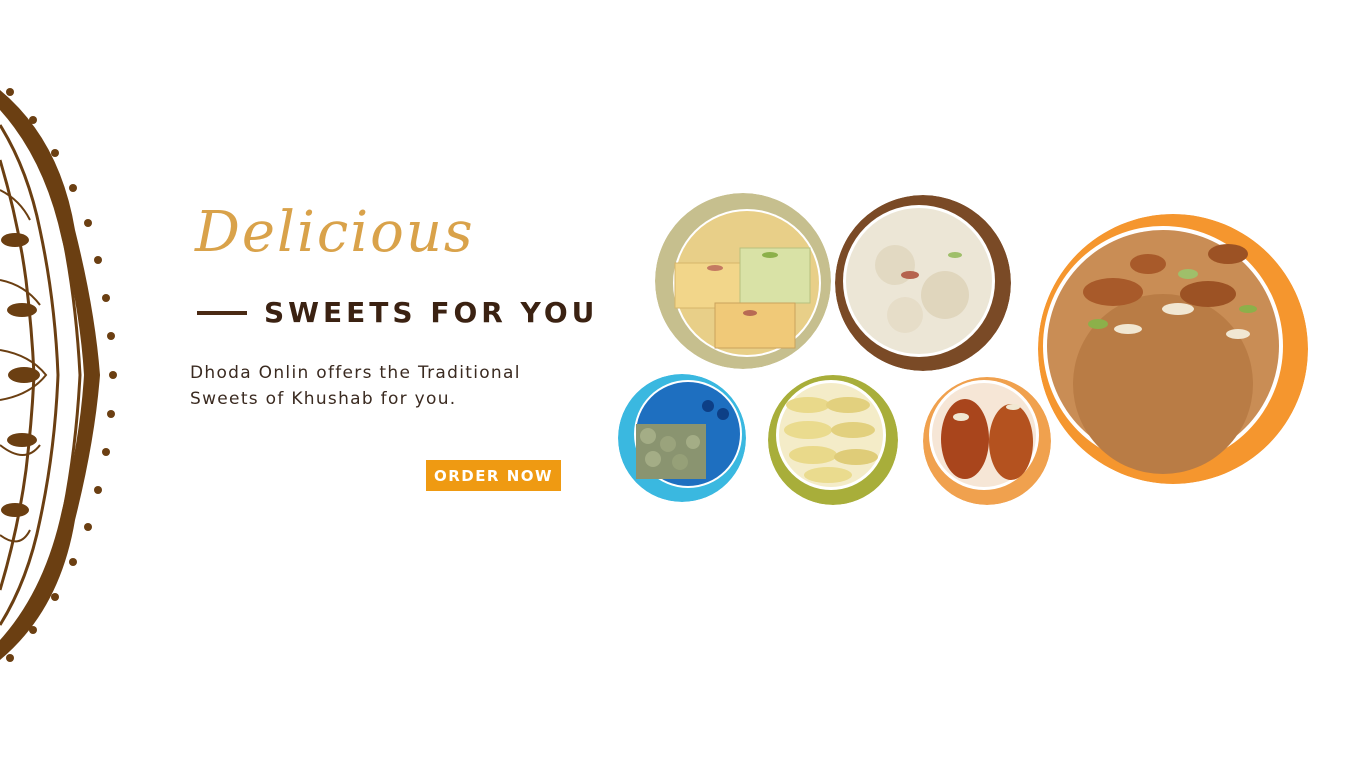 The width and height of the screenshot is (1360, 766). I want to click on dhoda-image, so click(1173, 349).